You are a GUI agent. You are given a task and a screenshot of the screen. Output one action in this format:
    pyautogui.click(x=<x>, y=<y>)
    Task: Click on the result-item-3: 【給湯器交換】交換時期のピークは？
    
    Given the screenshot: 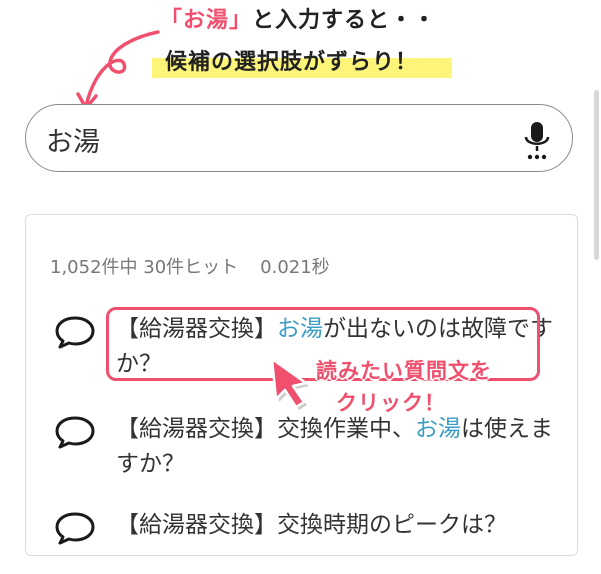 What is the action you would take?
    pyautogui.click(x=336, y=525)
    